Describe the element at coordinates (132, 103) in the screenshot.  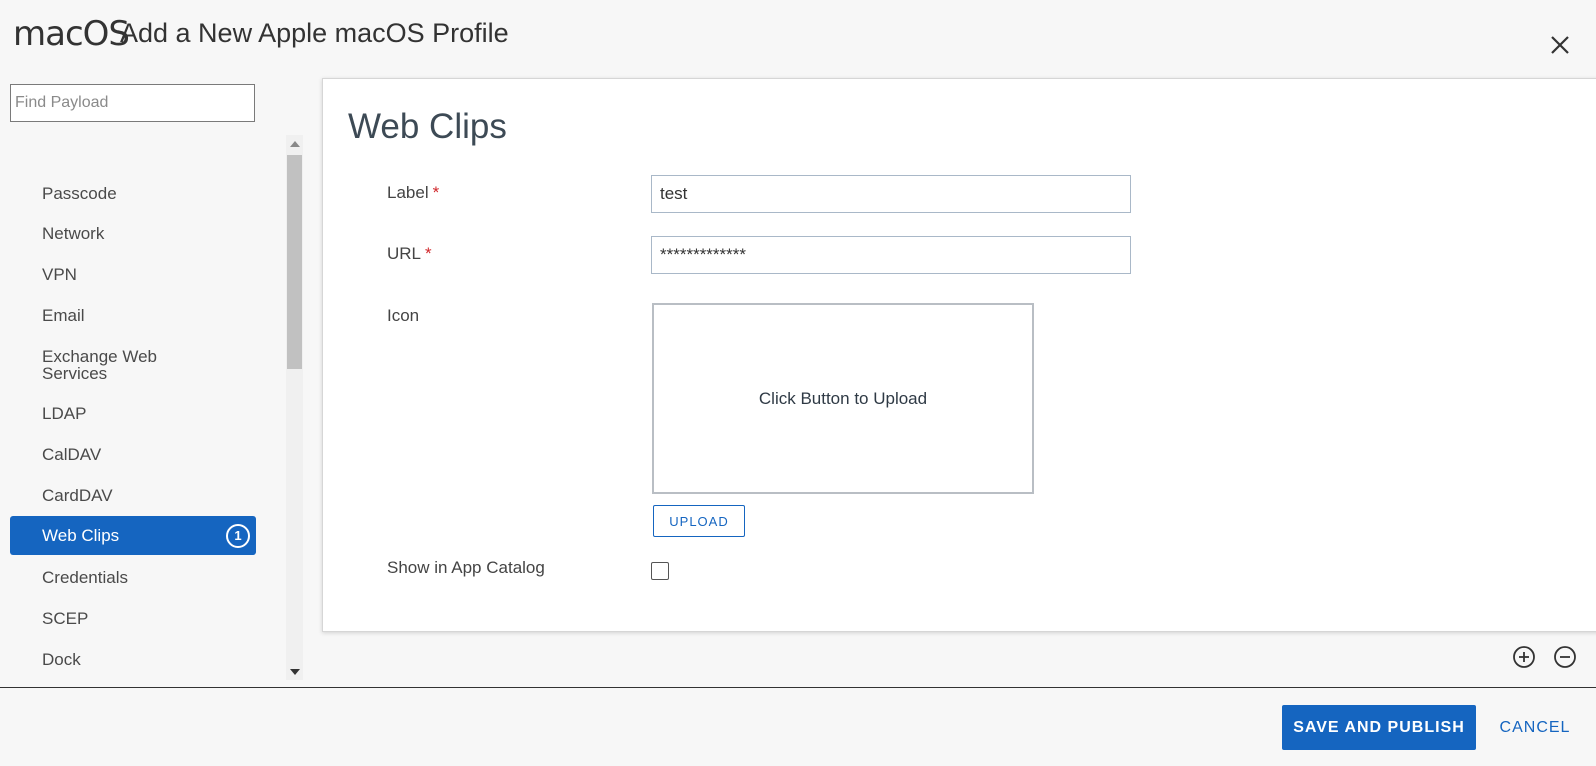
I see `find-payload-input` at that location.